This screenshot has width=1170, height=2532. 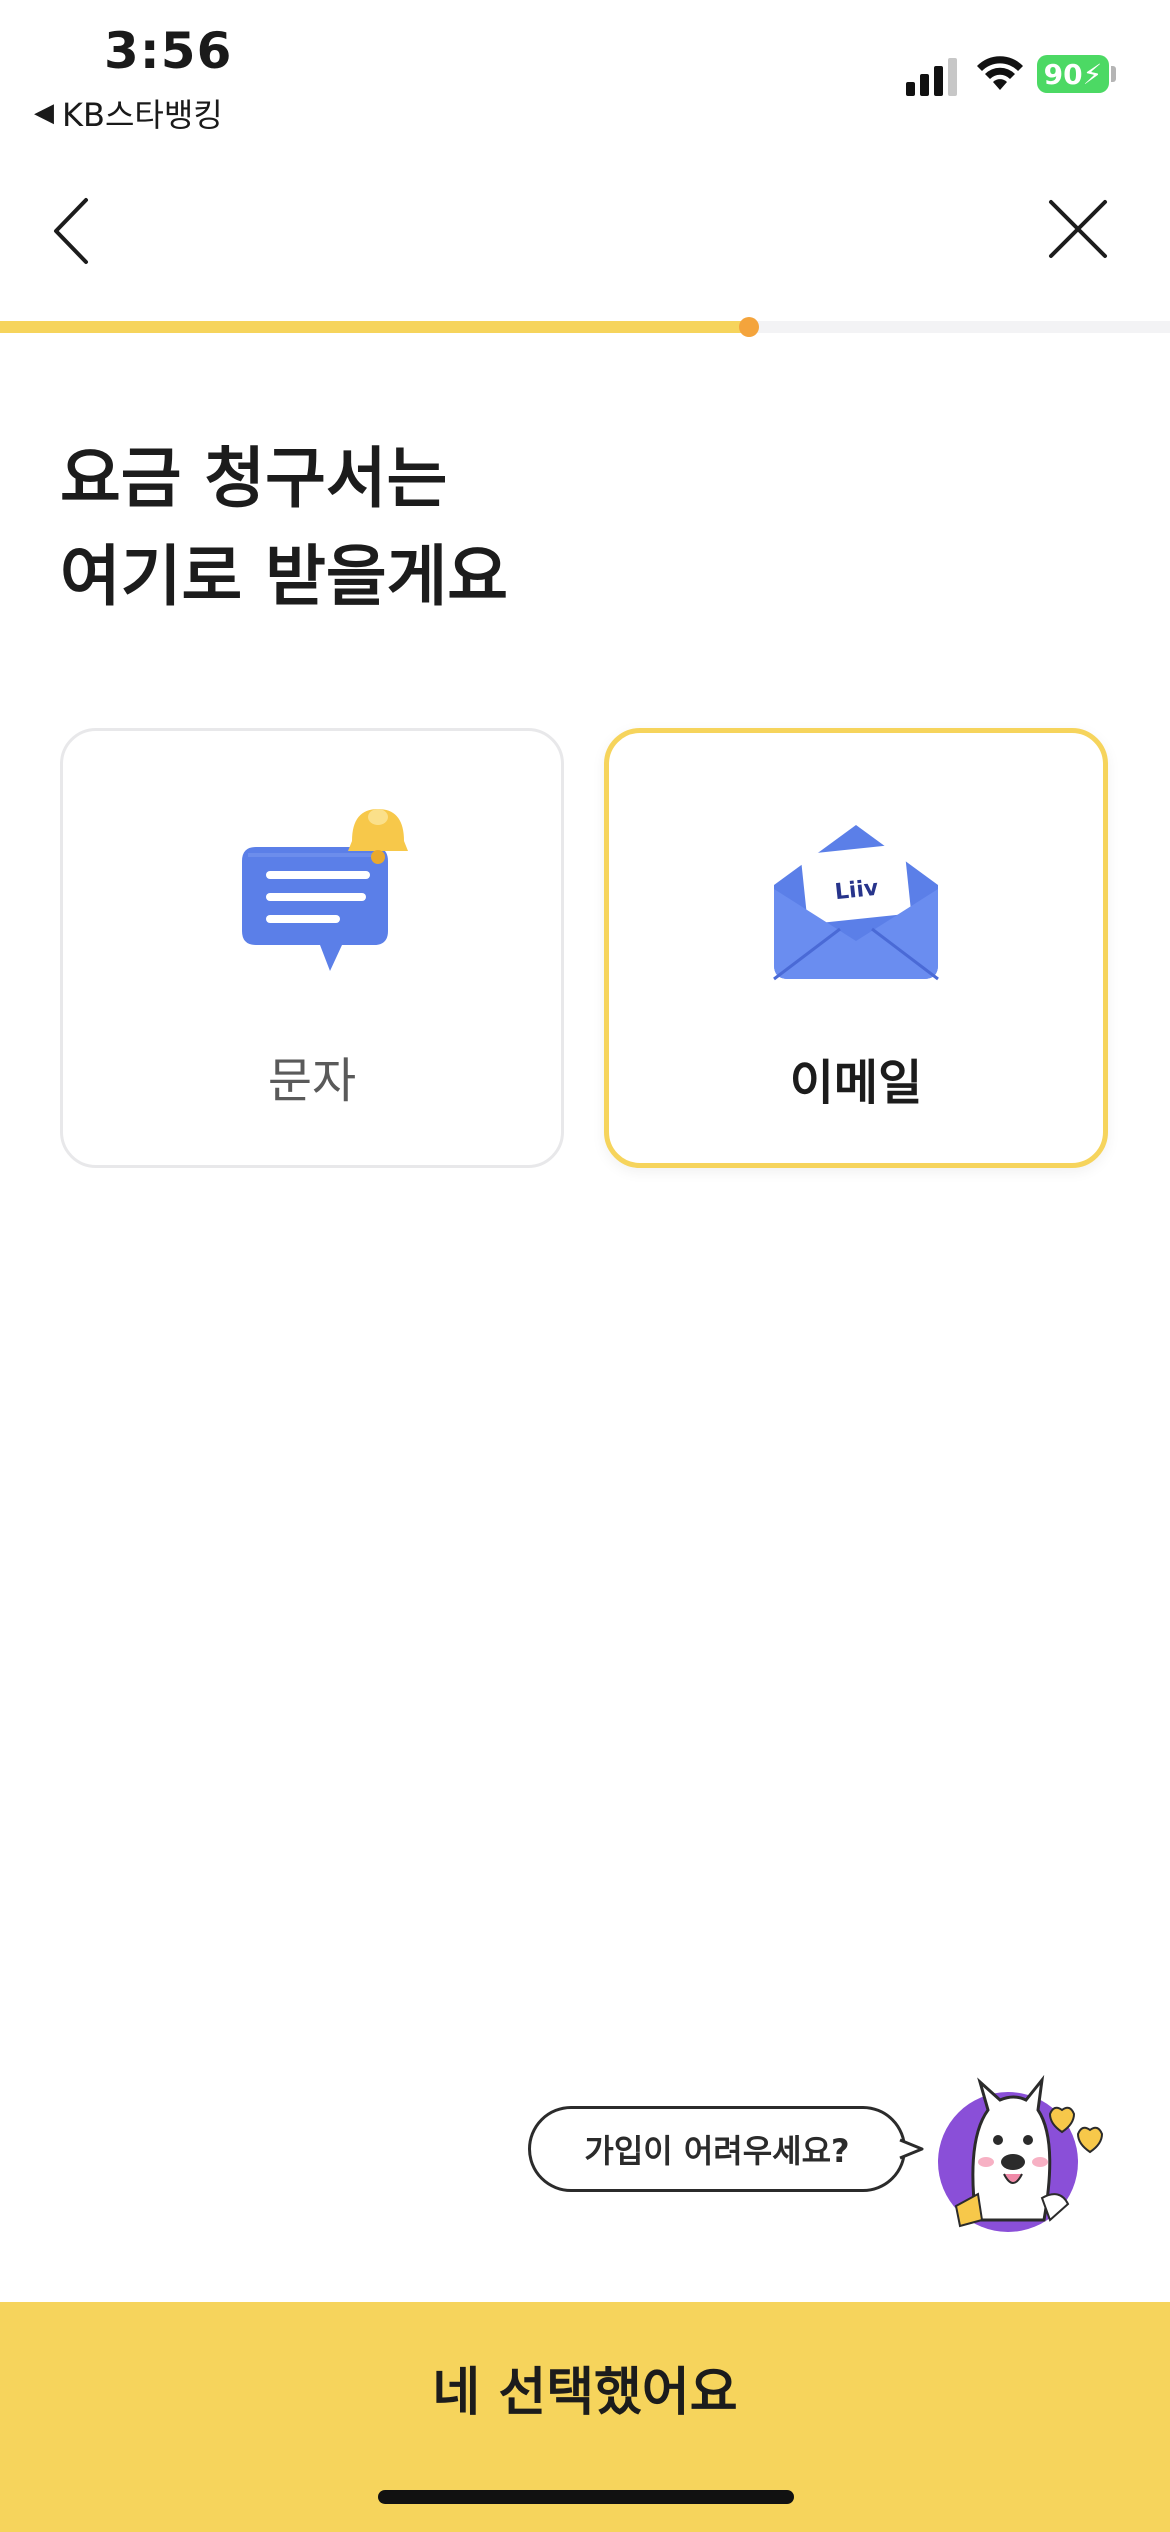 What do you see at coordinates (586, 2497) in the screenshot?
I see `home-indicator` at bounding box center [586, 2497].